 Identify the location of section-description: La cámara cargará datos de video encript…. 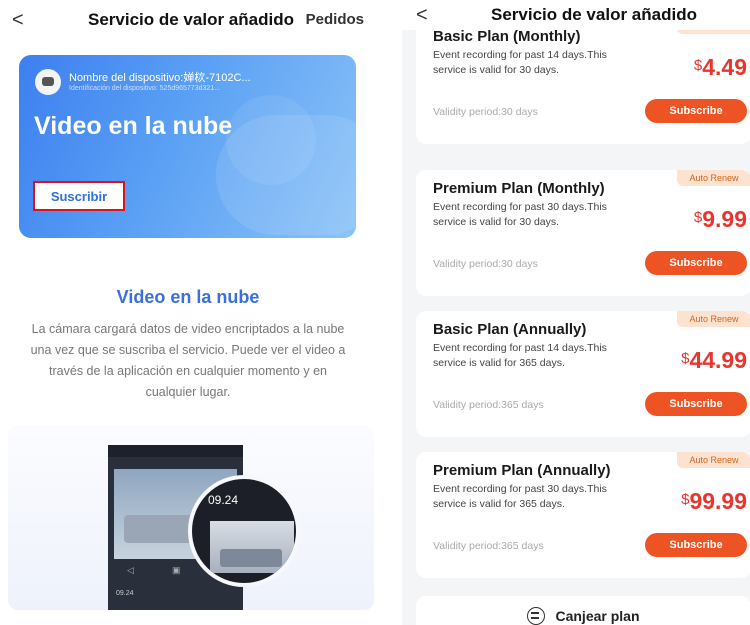
(188, 360).